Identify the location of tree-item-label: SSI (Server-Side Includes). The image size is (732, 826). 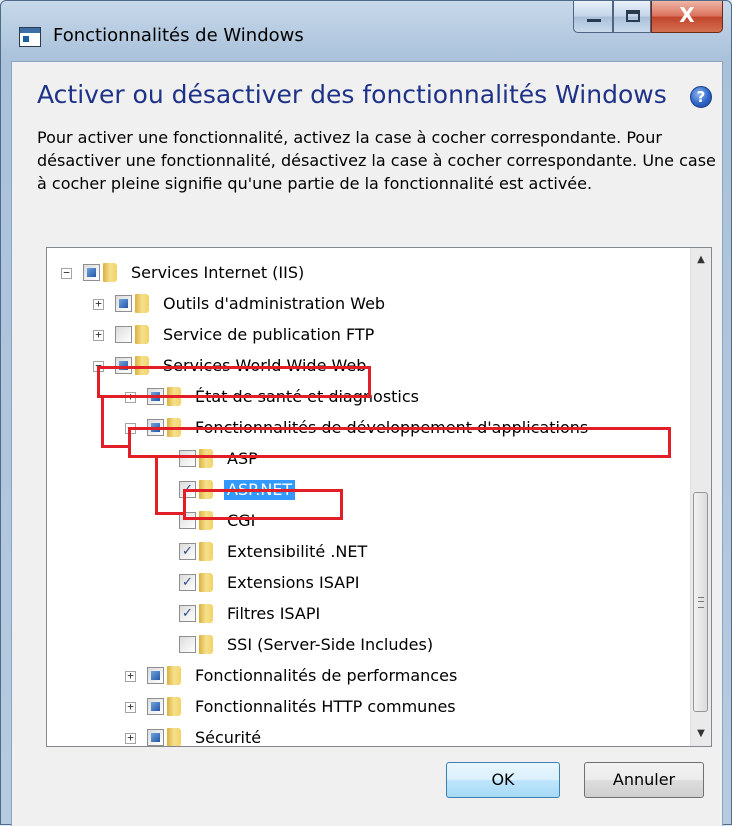
(330, 645).